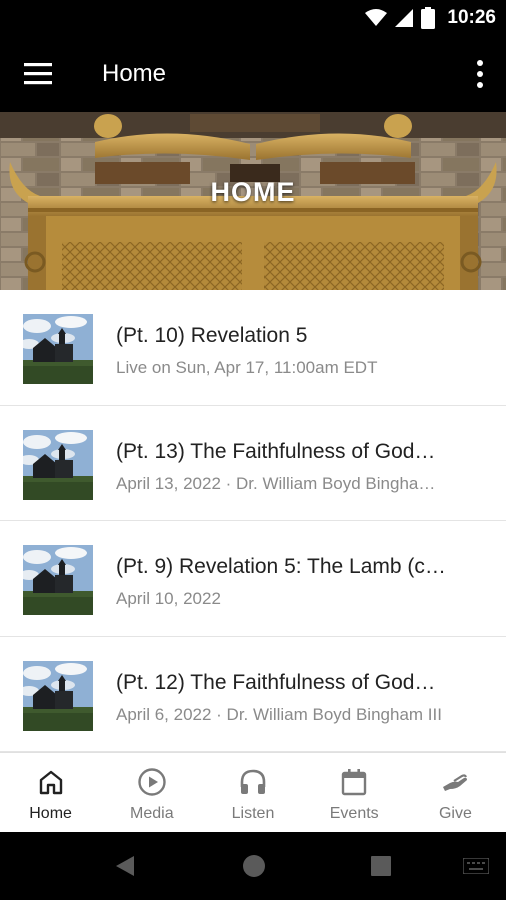 The height and width of the screenshot is (900, 506). I want to click on tab-media-label: Media, so click(152, 813).